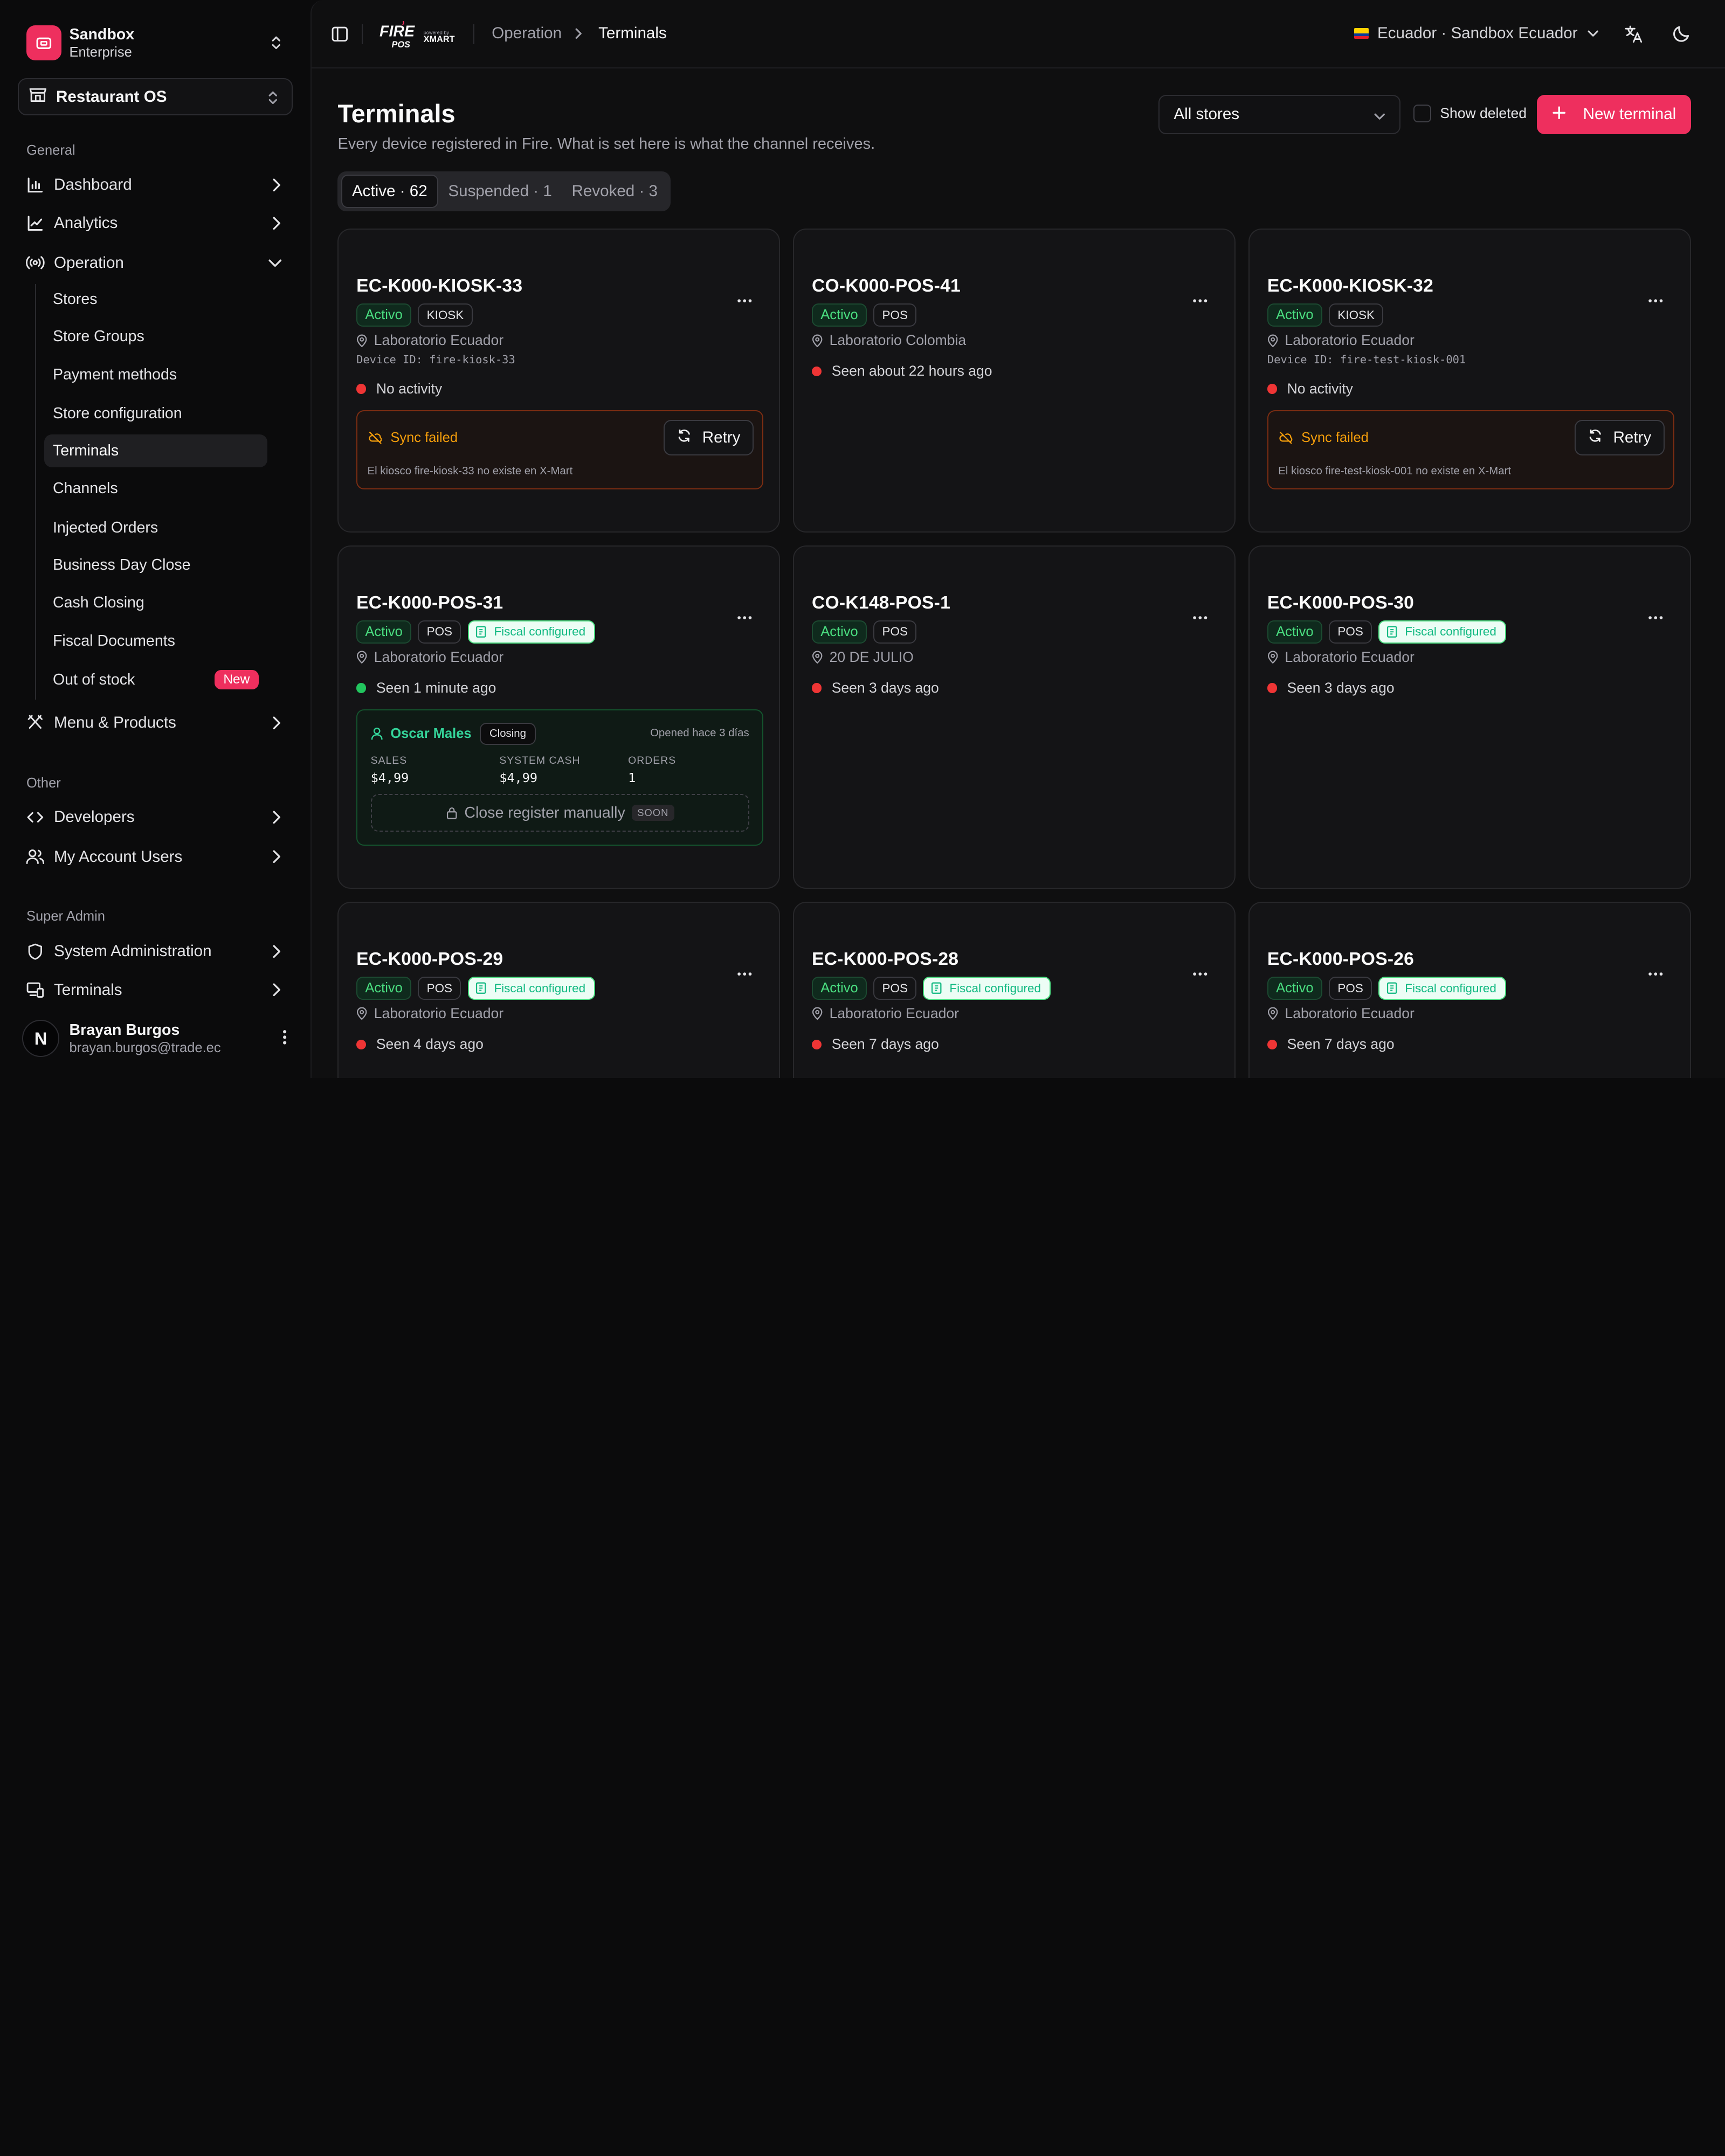 The height and width of the screenshot is (2156, 1725). Describe the element at coordinates (1340, 602) in the screenshot. I see `terminal-name: EC-K000-POS-30` at that location.